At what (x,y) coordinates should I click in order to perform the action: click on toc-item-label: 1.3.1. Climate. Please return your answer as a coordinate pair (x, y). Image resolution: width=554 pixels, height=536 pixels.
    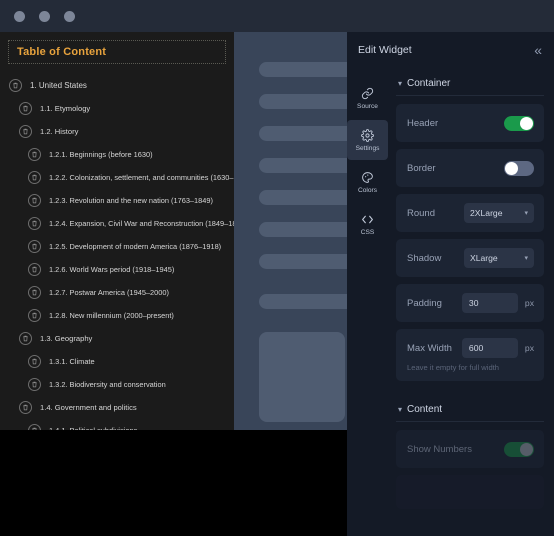
    Looking at the image, I should click on (72, 361).